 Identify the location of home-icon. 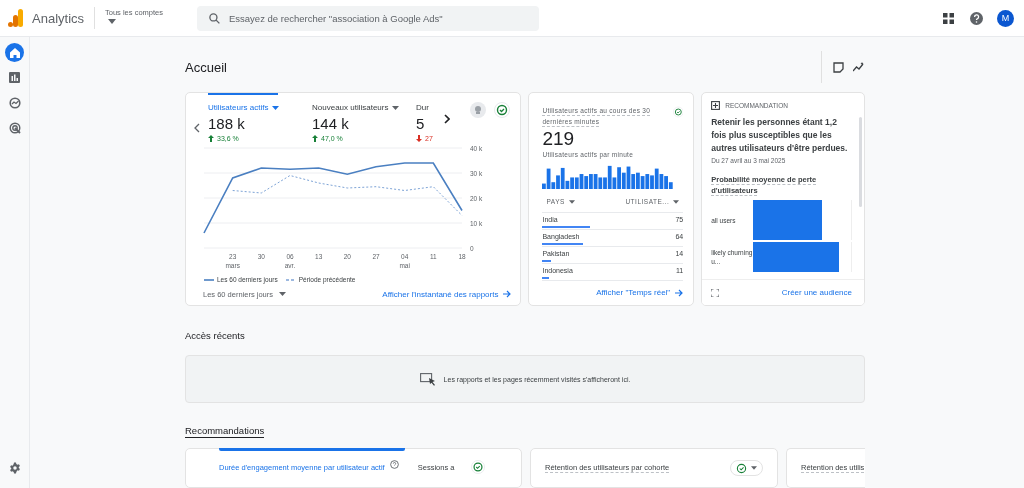
(14, 52).